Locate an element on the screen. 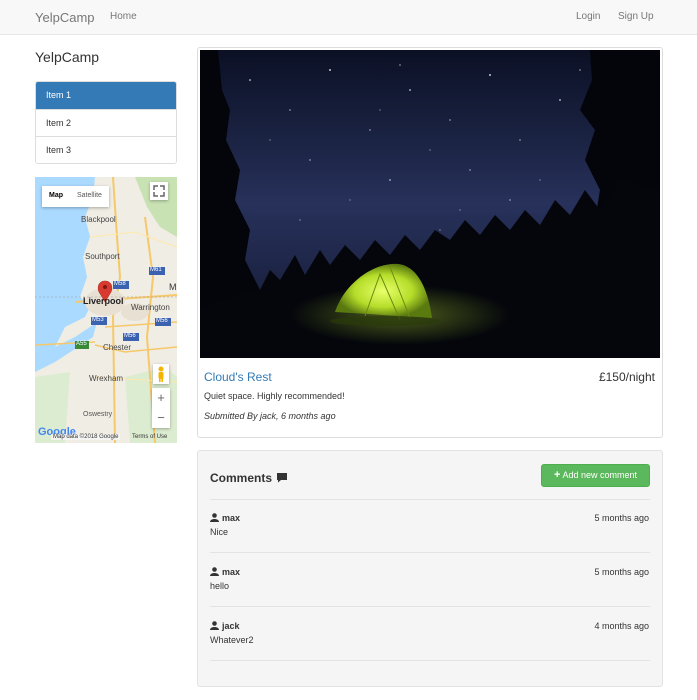 The image size is (697, 700). fullscreen-icon is located at coordinates (159, 191).